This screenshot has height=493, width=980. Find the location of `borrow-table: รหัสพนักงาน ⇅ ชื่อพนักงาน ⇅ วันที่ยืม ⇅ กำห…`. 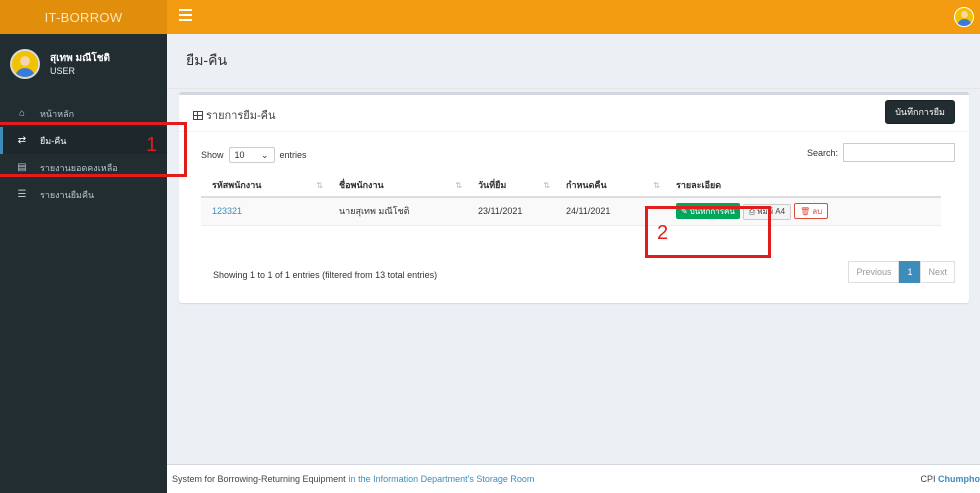

borrow-table: รหัสพนักงาน ⇅ ชื่อพนักงาน ⇅ วันที่ยืม ⇅ กำห… is located at coordinates (571, 199).